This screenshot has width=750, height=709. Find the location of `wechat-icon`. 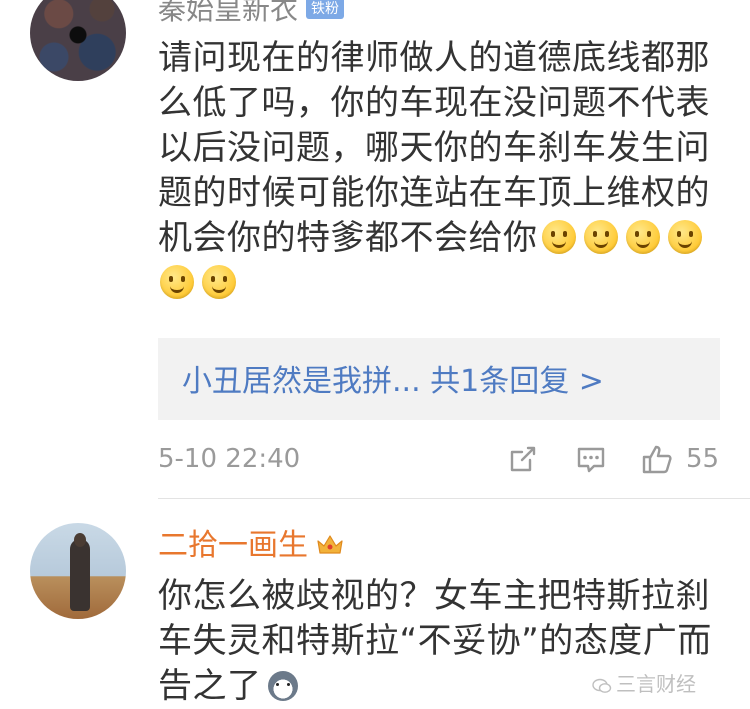

wechat-icon is located at coordinates (602, 685).